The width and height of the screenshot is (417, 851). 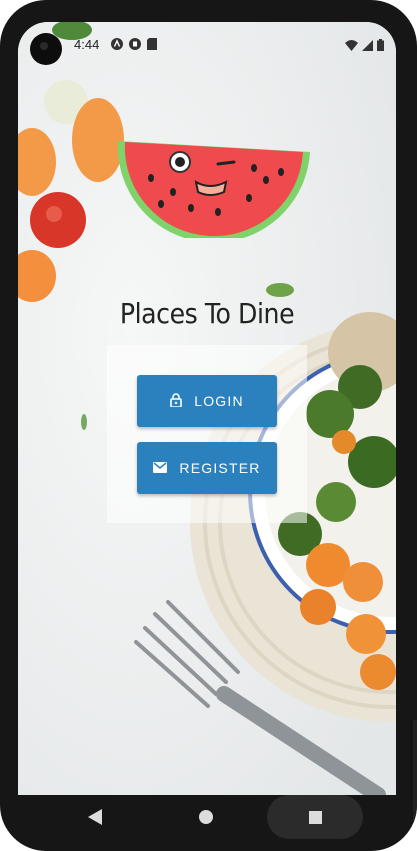 What do you see at coordinates (176, 401) in the screenshot?
I see `lock-icon` at bounding box center [176, 401].